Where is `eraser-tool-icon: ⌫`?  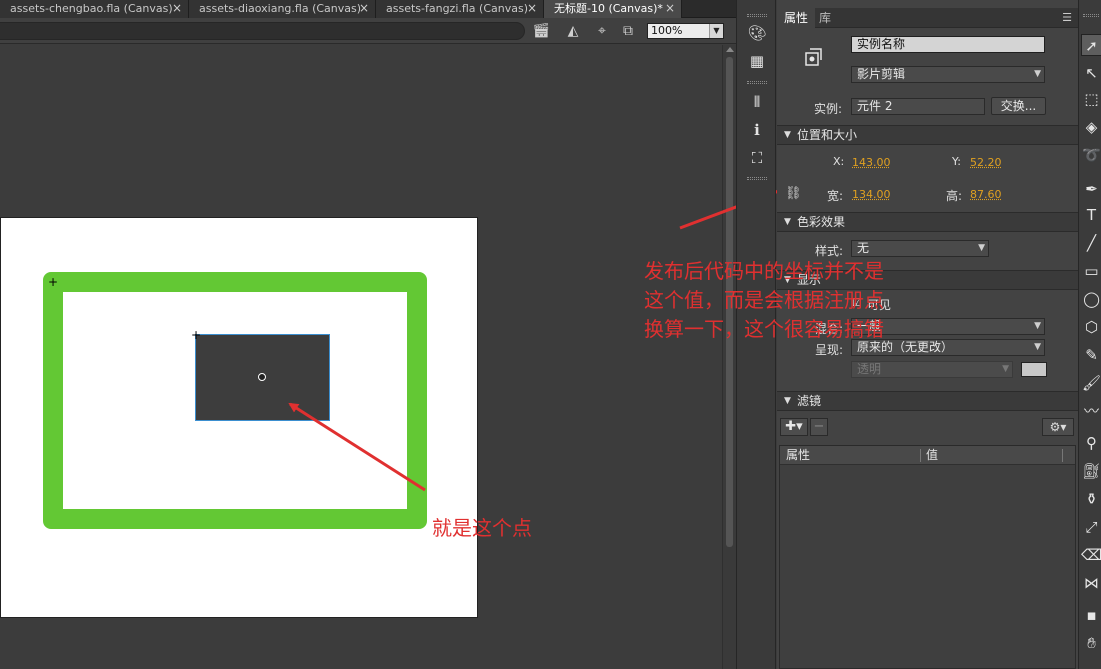
eraser-tool-icon: ⌫ is located at coordinates (1091, 555).